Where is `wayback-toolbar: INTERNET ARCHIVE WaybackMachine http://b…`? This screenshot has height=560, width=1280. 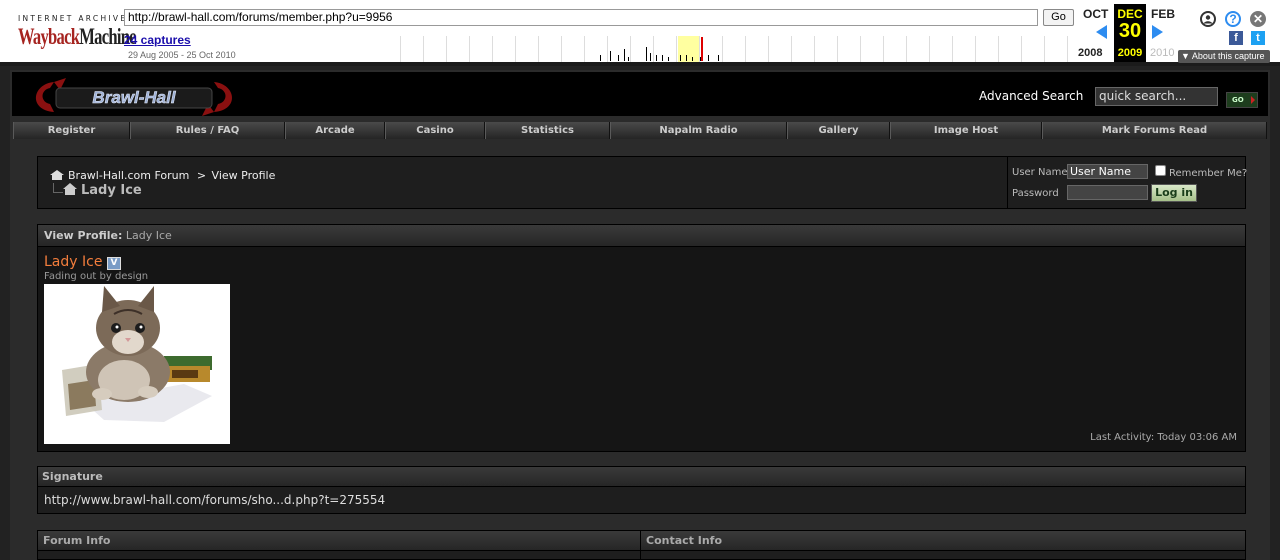 wayback-toolbar: INTERNET ARCHIVE WaybackMachine http://b… is located at coordinates (640, 33).